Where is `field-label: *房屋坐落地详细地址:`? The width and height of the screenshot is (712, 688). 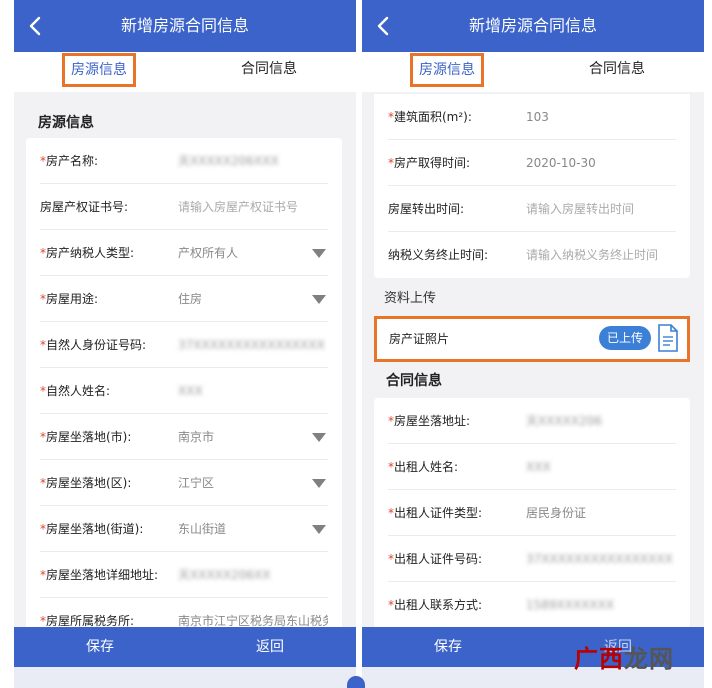
field-label: *房屋坐落地详细地址: is located at coordinates (99, 575).